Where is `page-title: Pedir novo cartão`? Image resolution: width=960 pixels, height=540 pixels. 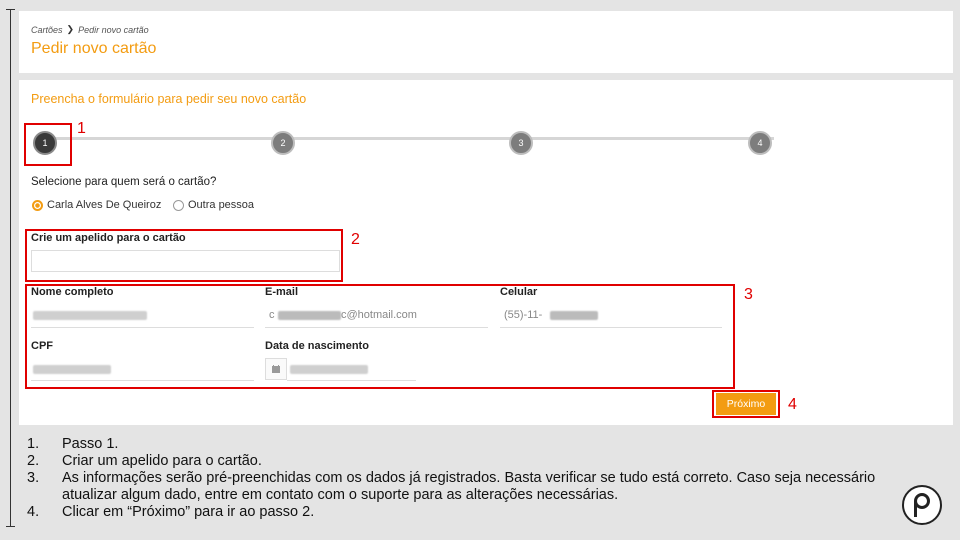 page-title: Pedir novo cartão is located at coordinates (94, 48).